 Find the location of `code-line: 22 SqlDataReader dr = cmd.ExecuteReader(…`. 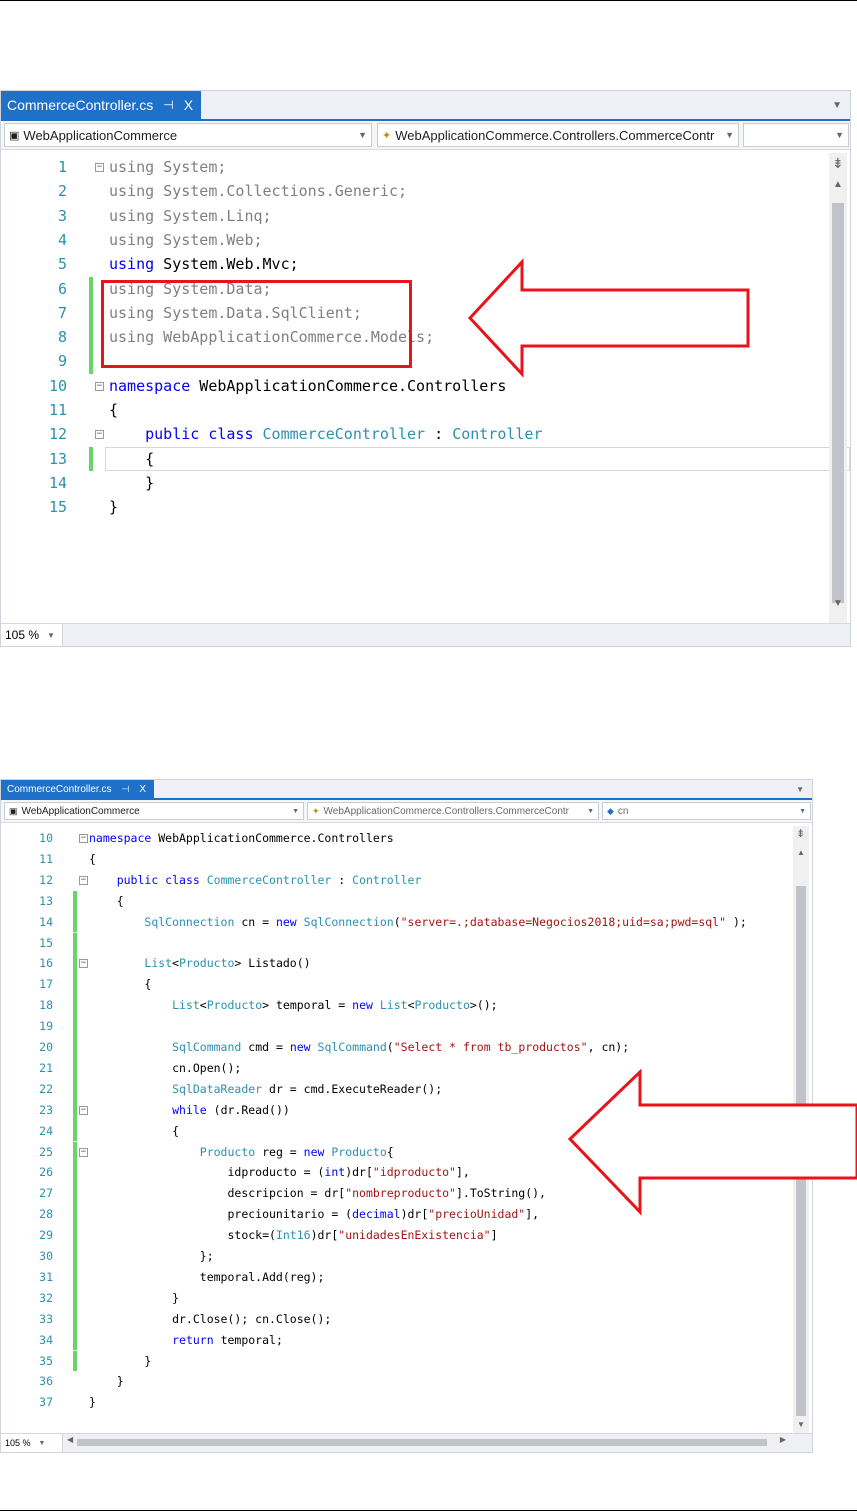

code-line: 22 SqlDataReader dr = cmd.ExecuteReader(… is located at coordinates (406, 1089).